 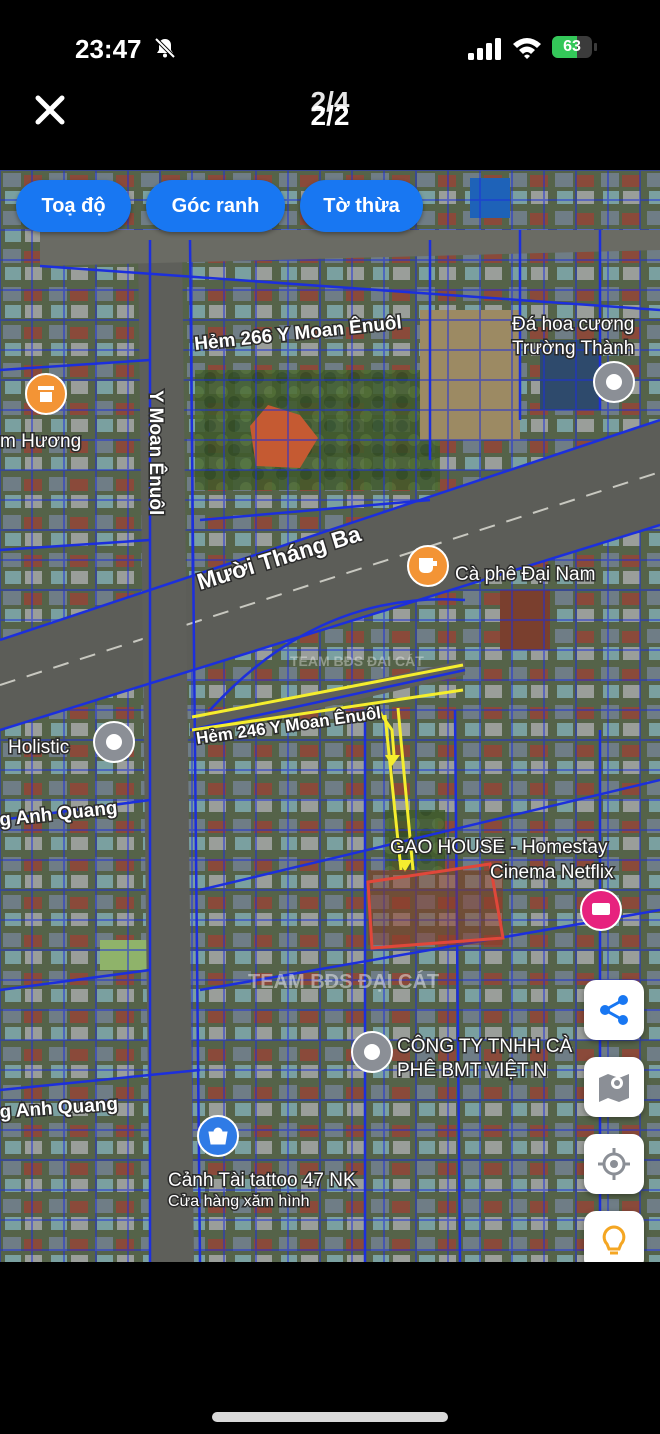 I want to click on watermark-top: TEAM BĐS ĐẠI CÁT, so click(x=357, y=661).